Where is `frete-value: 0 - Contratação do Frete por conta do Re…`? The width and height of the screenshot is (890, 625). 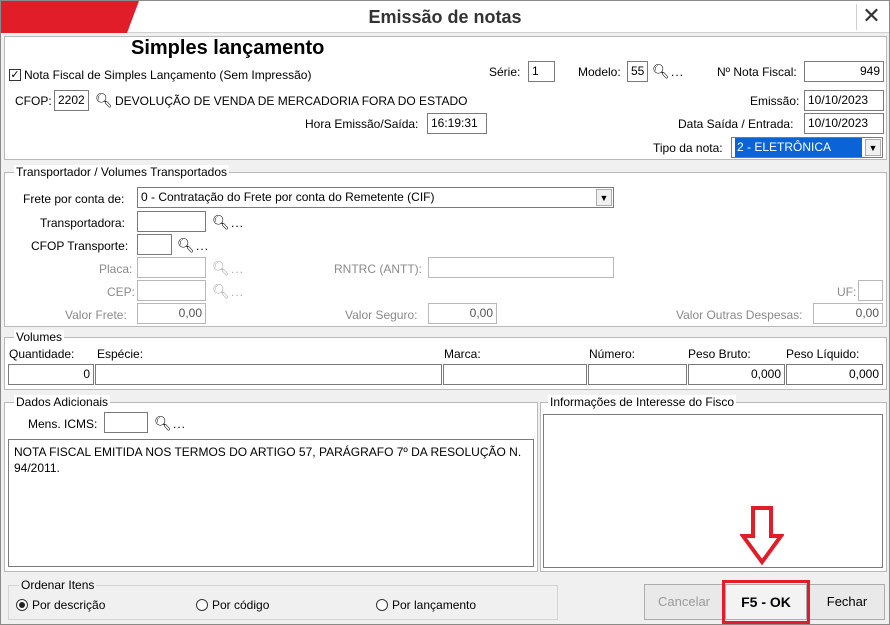
frete-value: 0 - Contratação do Frete por conta do Re… is located at coordinates (288, 197).